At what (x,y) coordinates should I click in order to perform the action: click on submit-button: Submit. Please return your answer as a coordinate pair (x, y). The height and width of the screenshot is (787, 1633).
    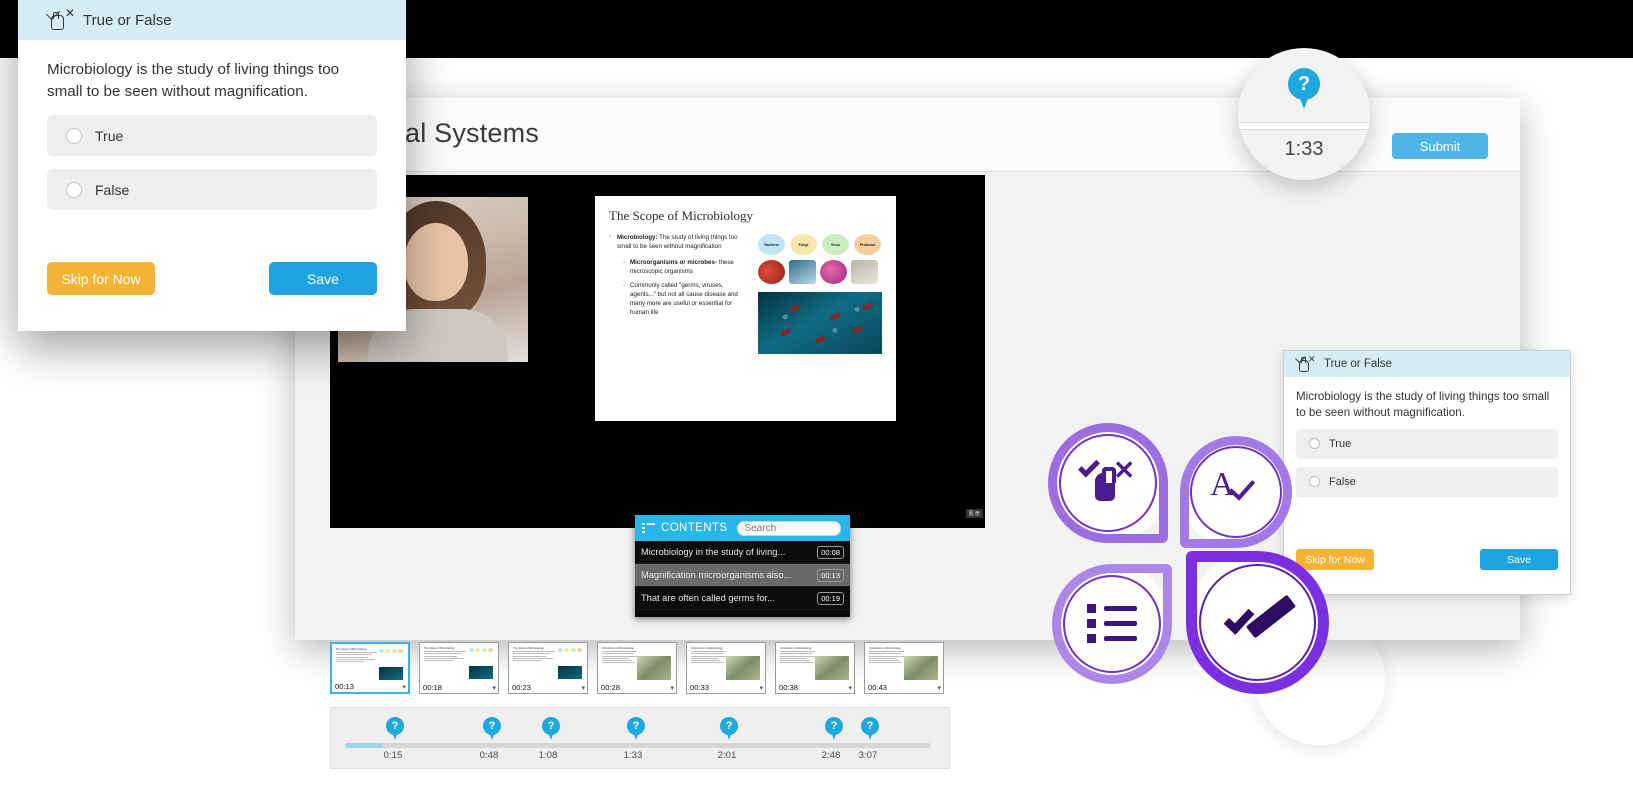
    Looking at the image, I should click on (1440, 146).